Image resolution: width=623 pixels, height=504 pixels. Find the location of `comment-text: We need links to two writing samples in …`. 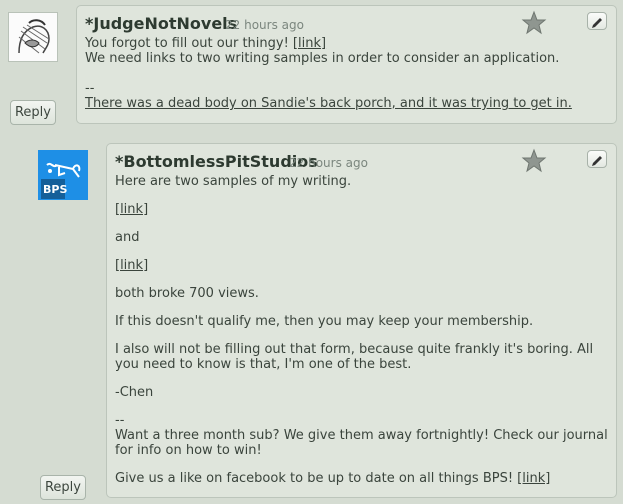

comment-text: We need links to two writing samples in … is located at coordinates (322, 58).